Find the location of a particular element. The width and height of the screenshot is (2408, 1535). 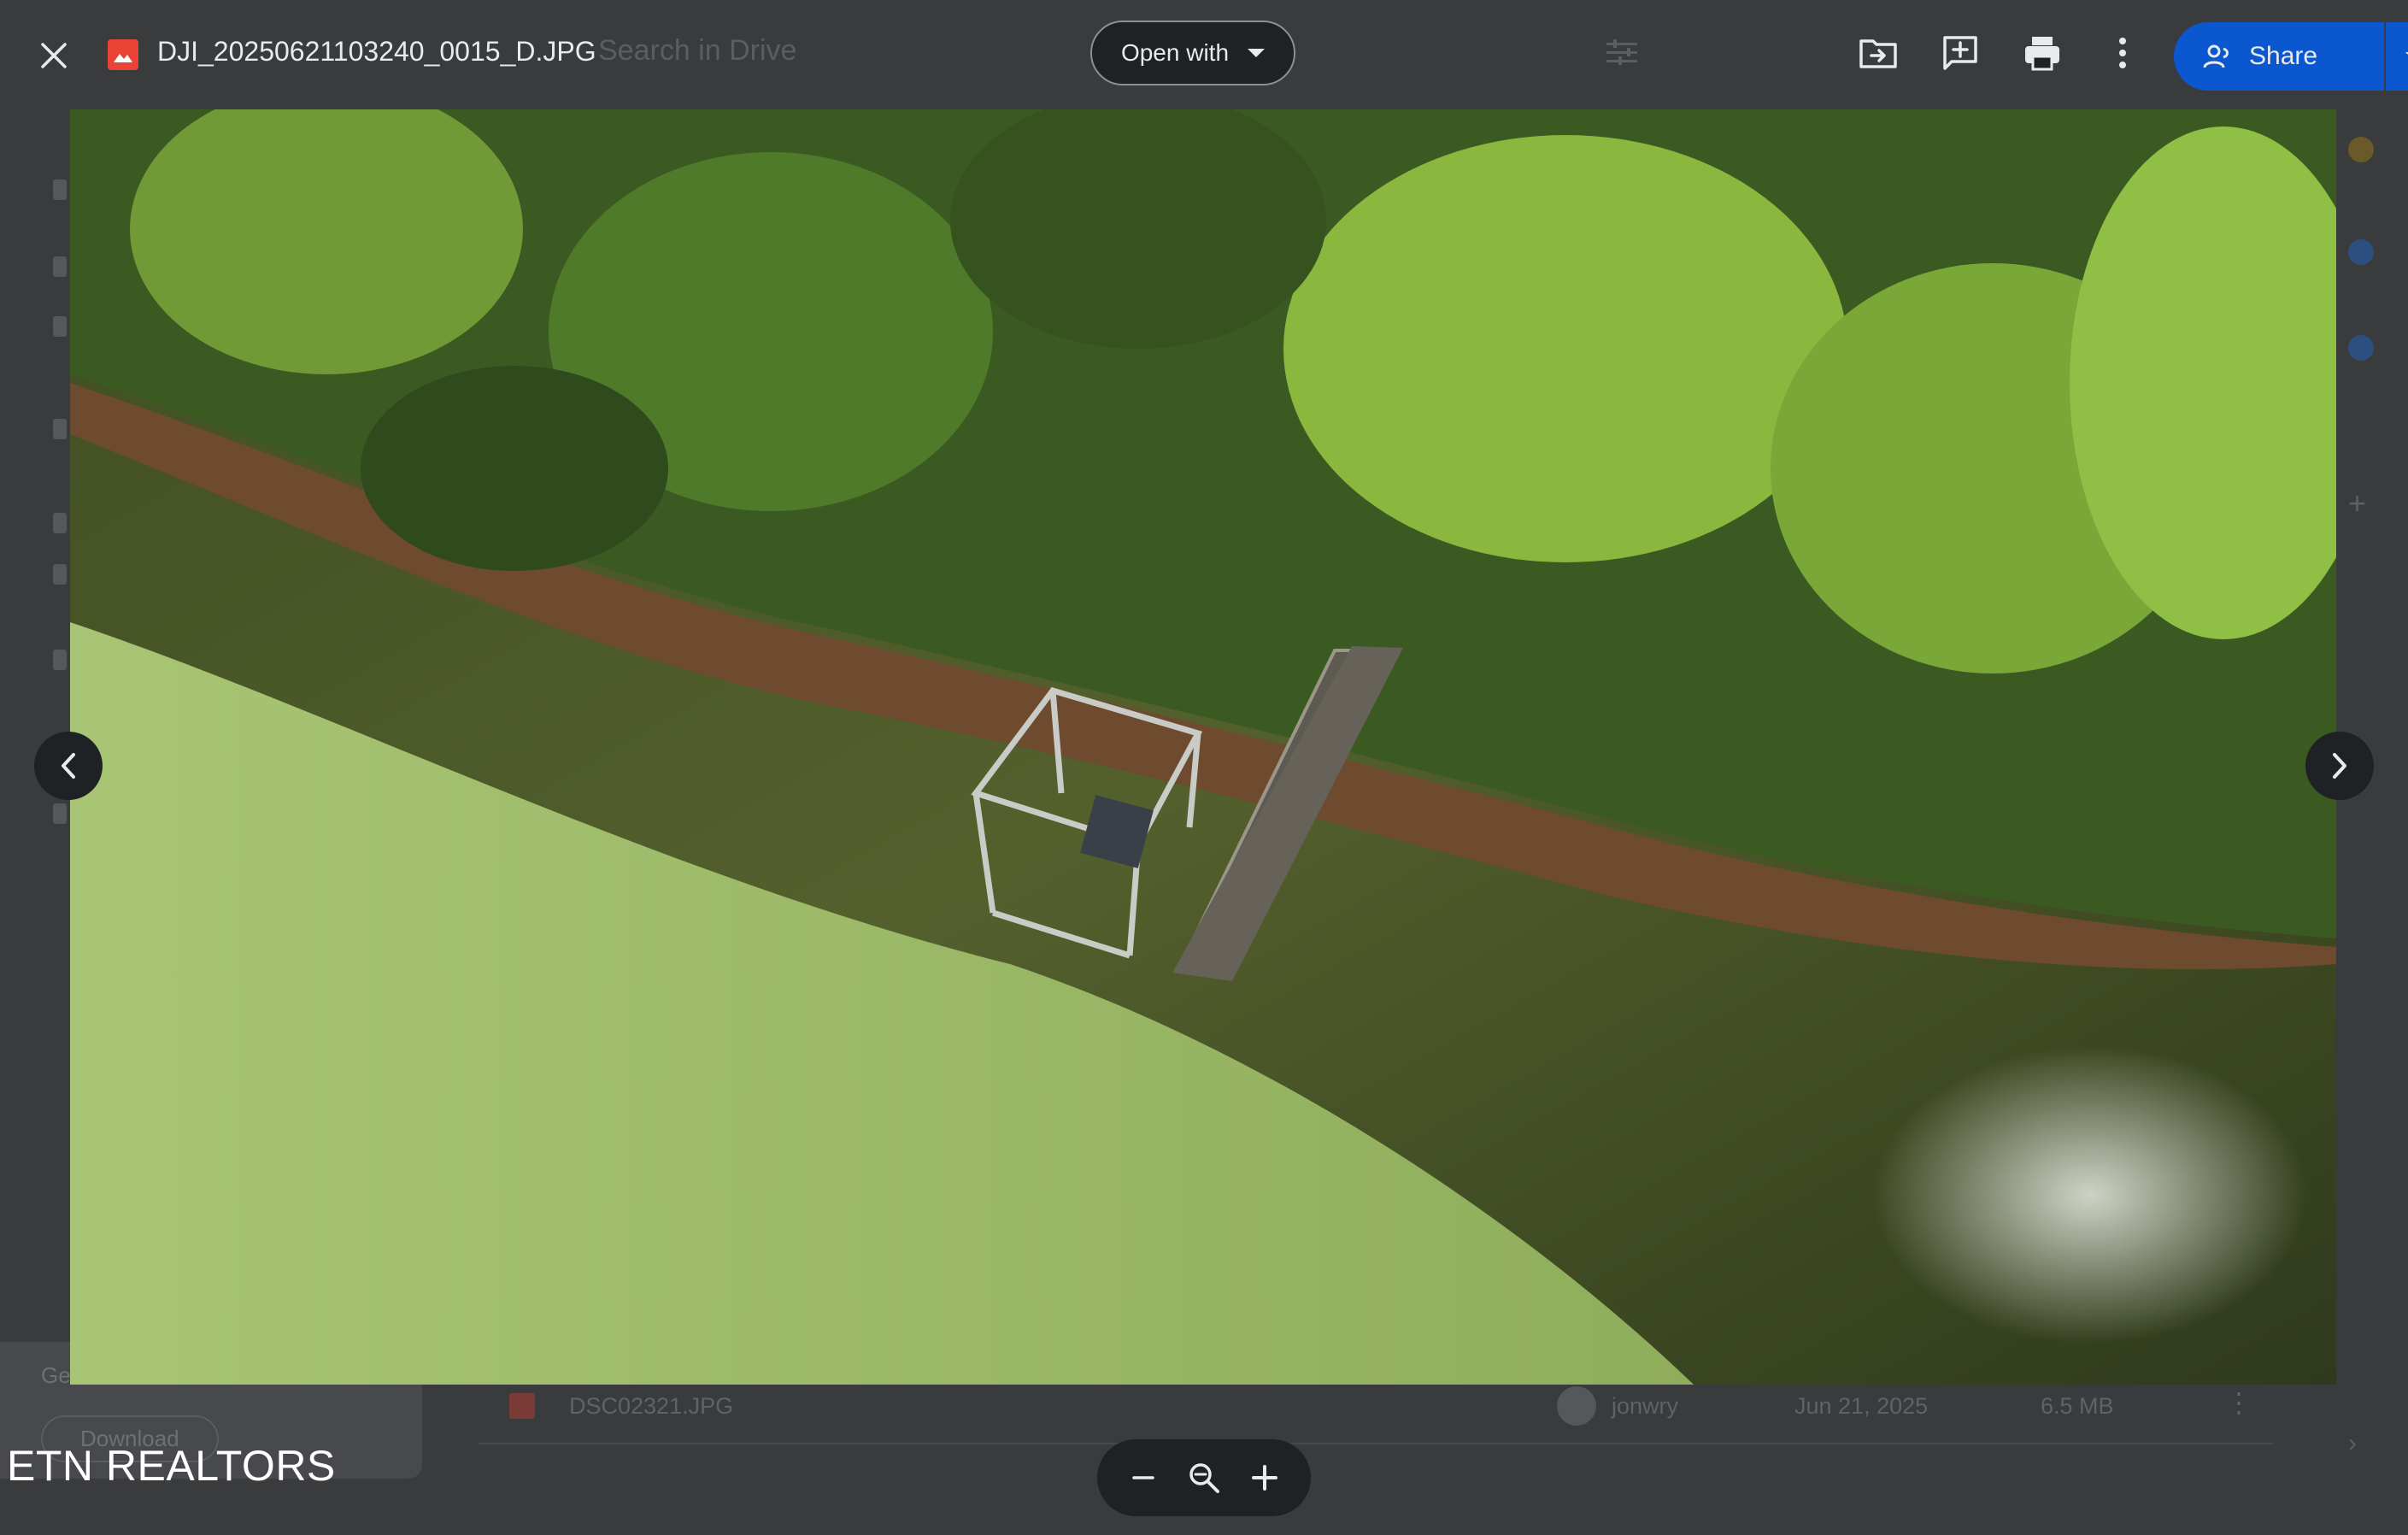

share-options-dropdown is located at coordinates (2397, 56).